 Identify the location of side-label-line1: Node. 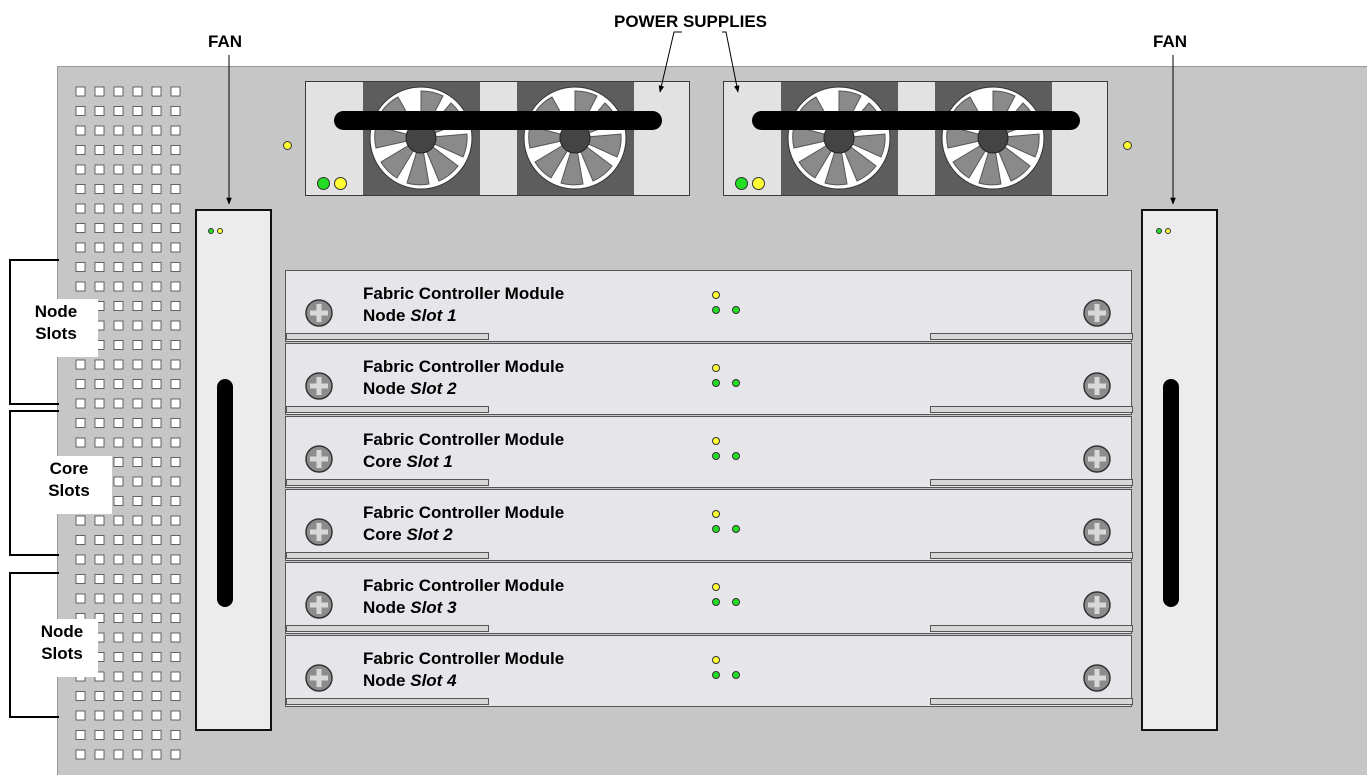
(62, 631).